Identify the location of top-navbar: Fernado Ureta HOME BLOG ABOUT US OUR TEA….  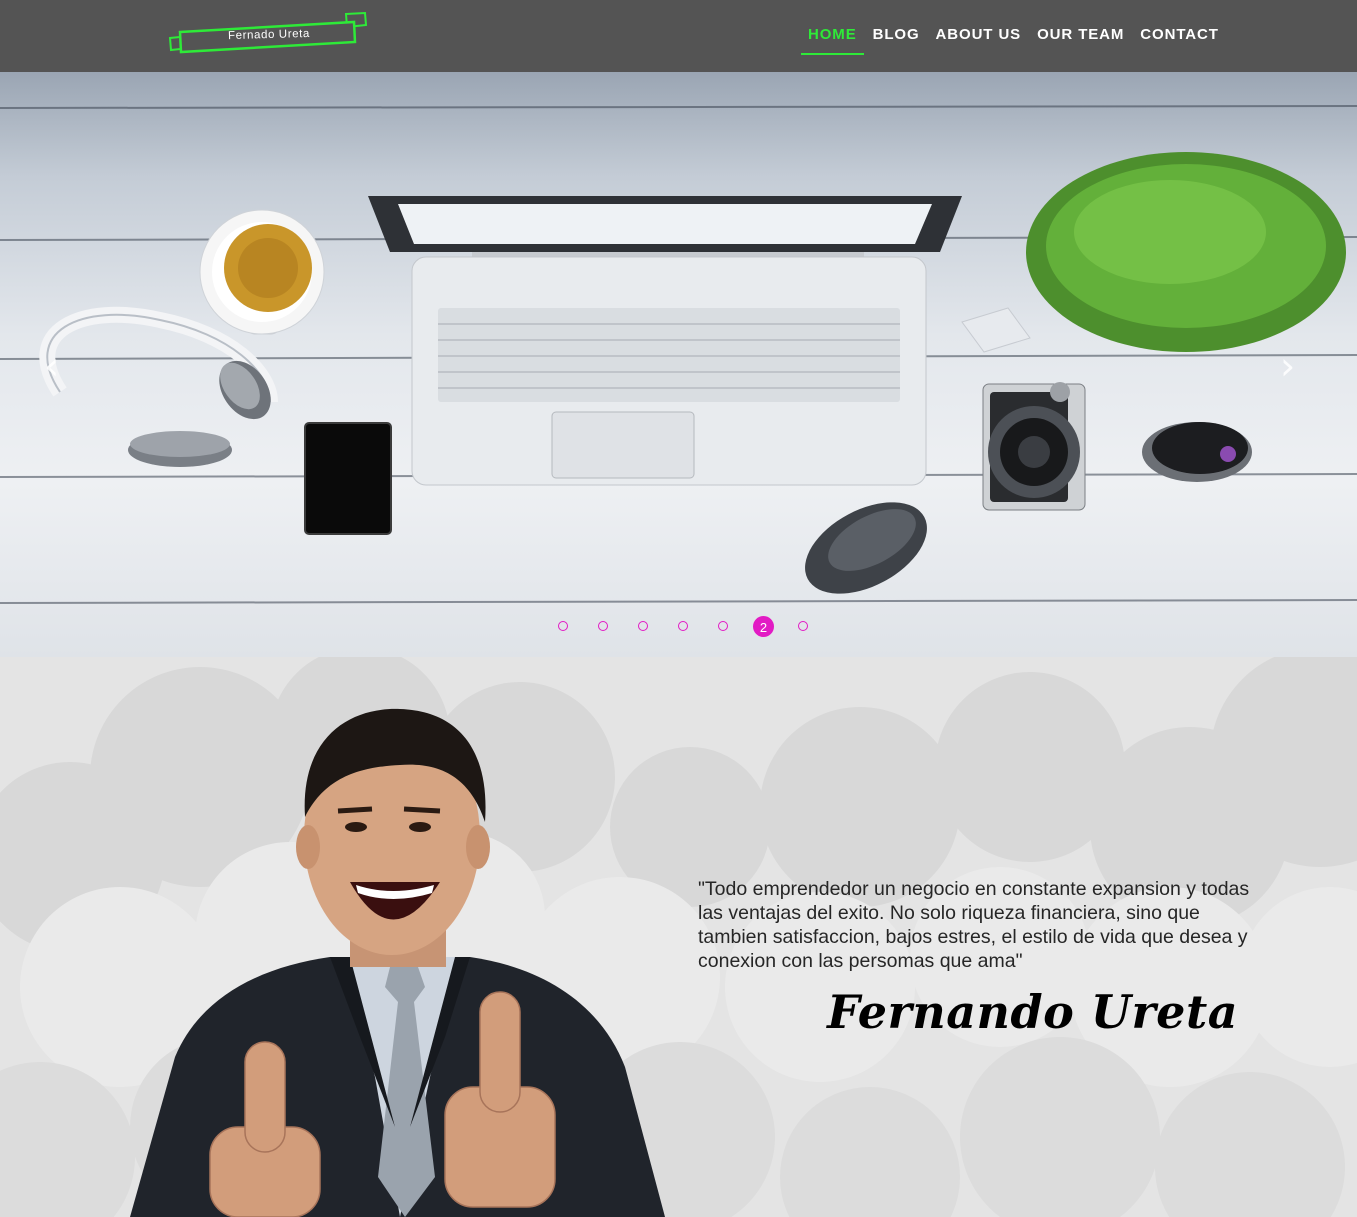
(678, 36).